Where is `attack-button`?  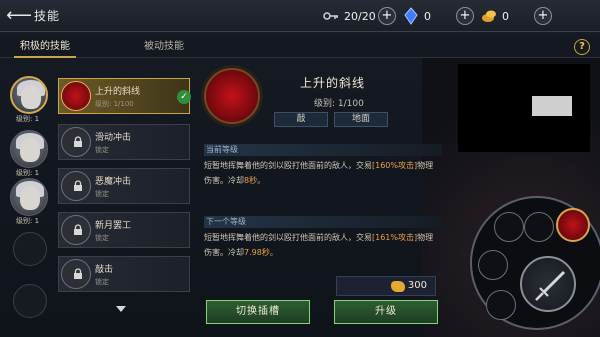 attack-button is located at coordinates (548, 284).